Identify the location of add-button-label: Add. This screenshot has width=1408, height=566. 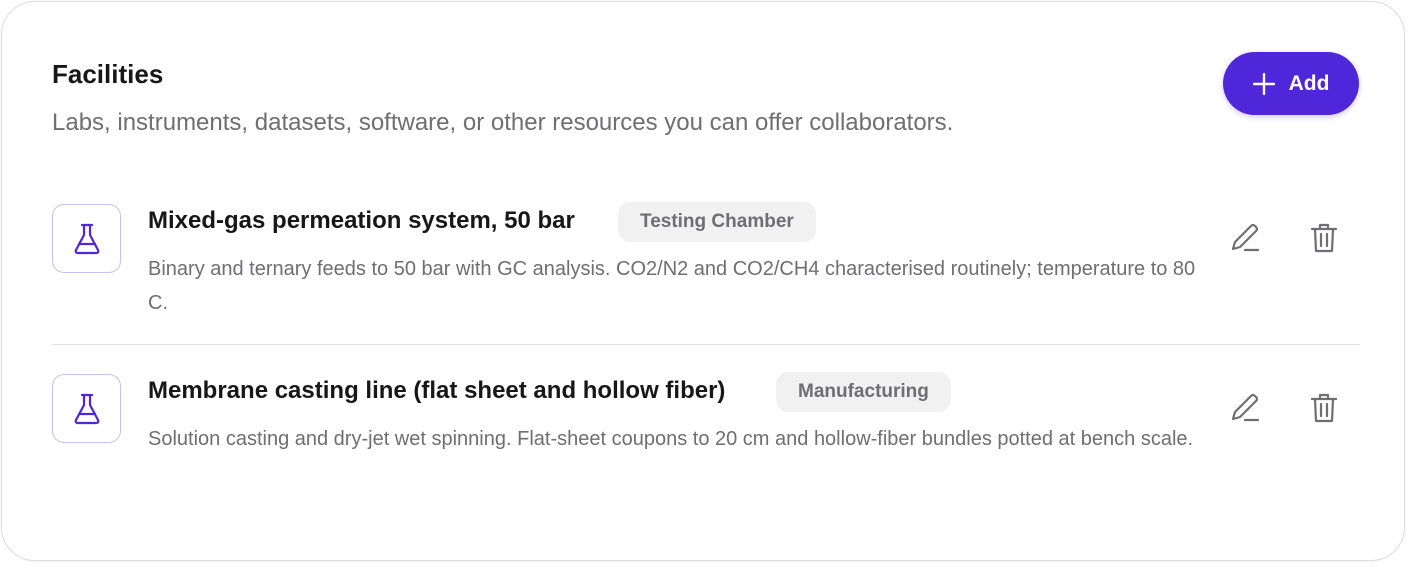
(1309, 83).